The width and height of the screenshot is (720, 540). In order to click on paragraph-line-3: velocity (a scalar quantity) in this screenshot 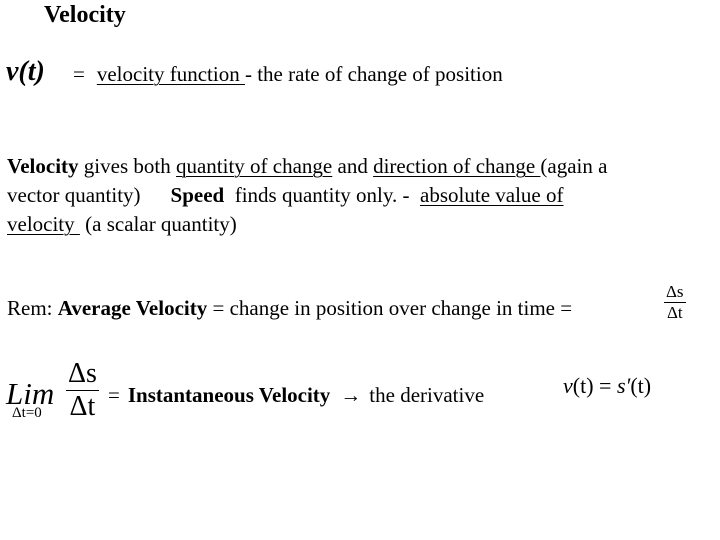, I will do `click(307, 224)`.